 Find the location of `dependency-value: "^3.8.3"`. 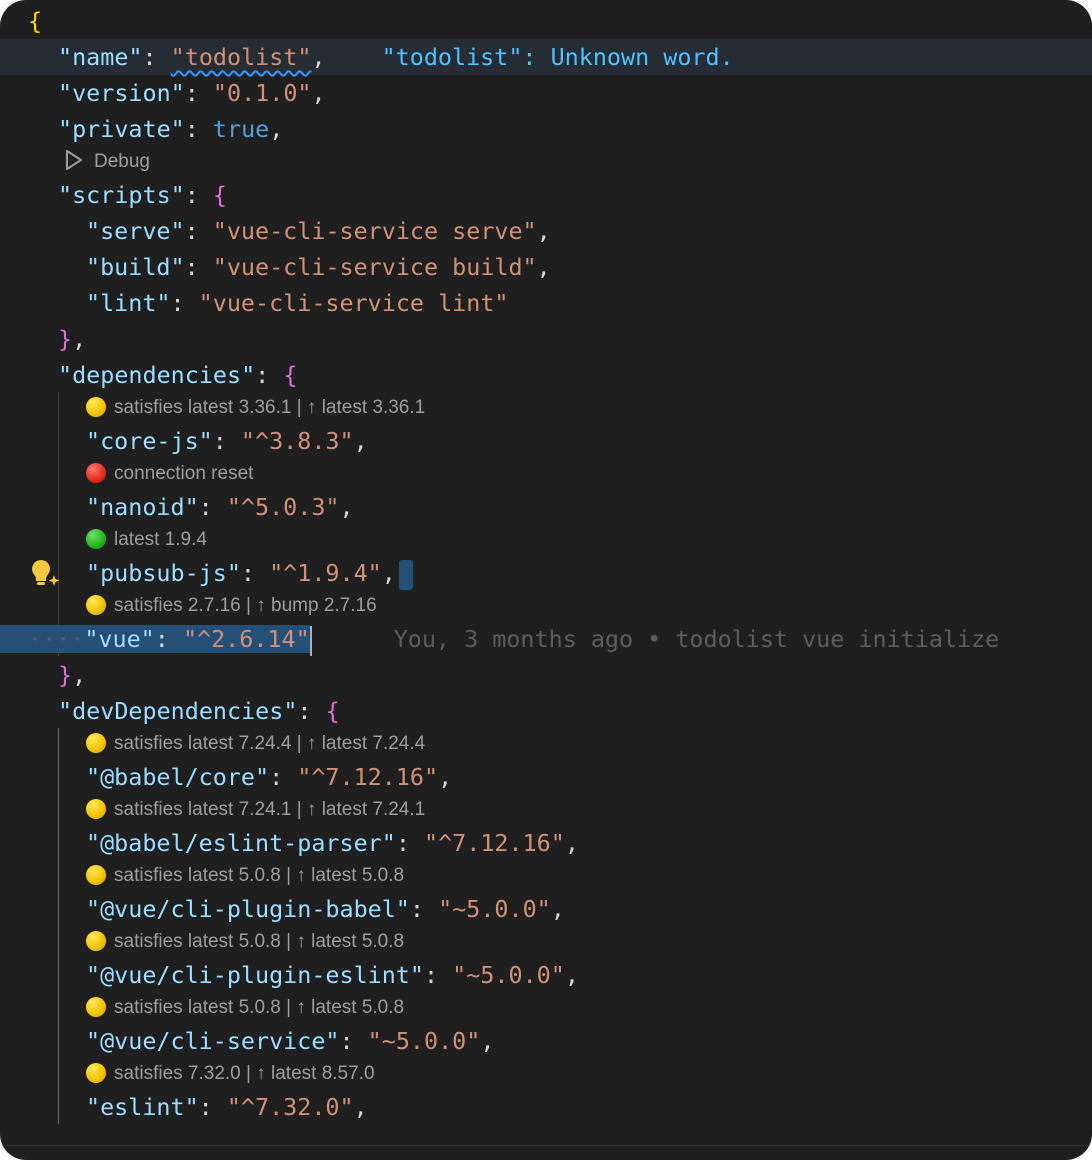

dependency-value: "^3.8.3" is located at coordinates (297, 441).